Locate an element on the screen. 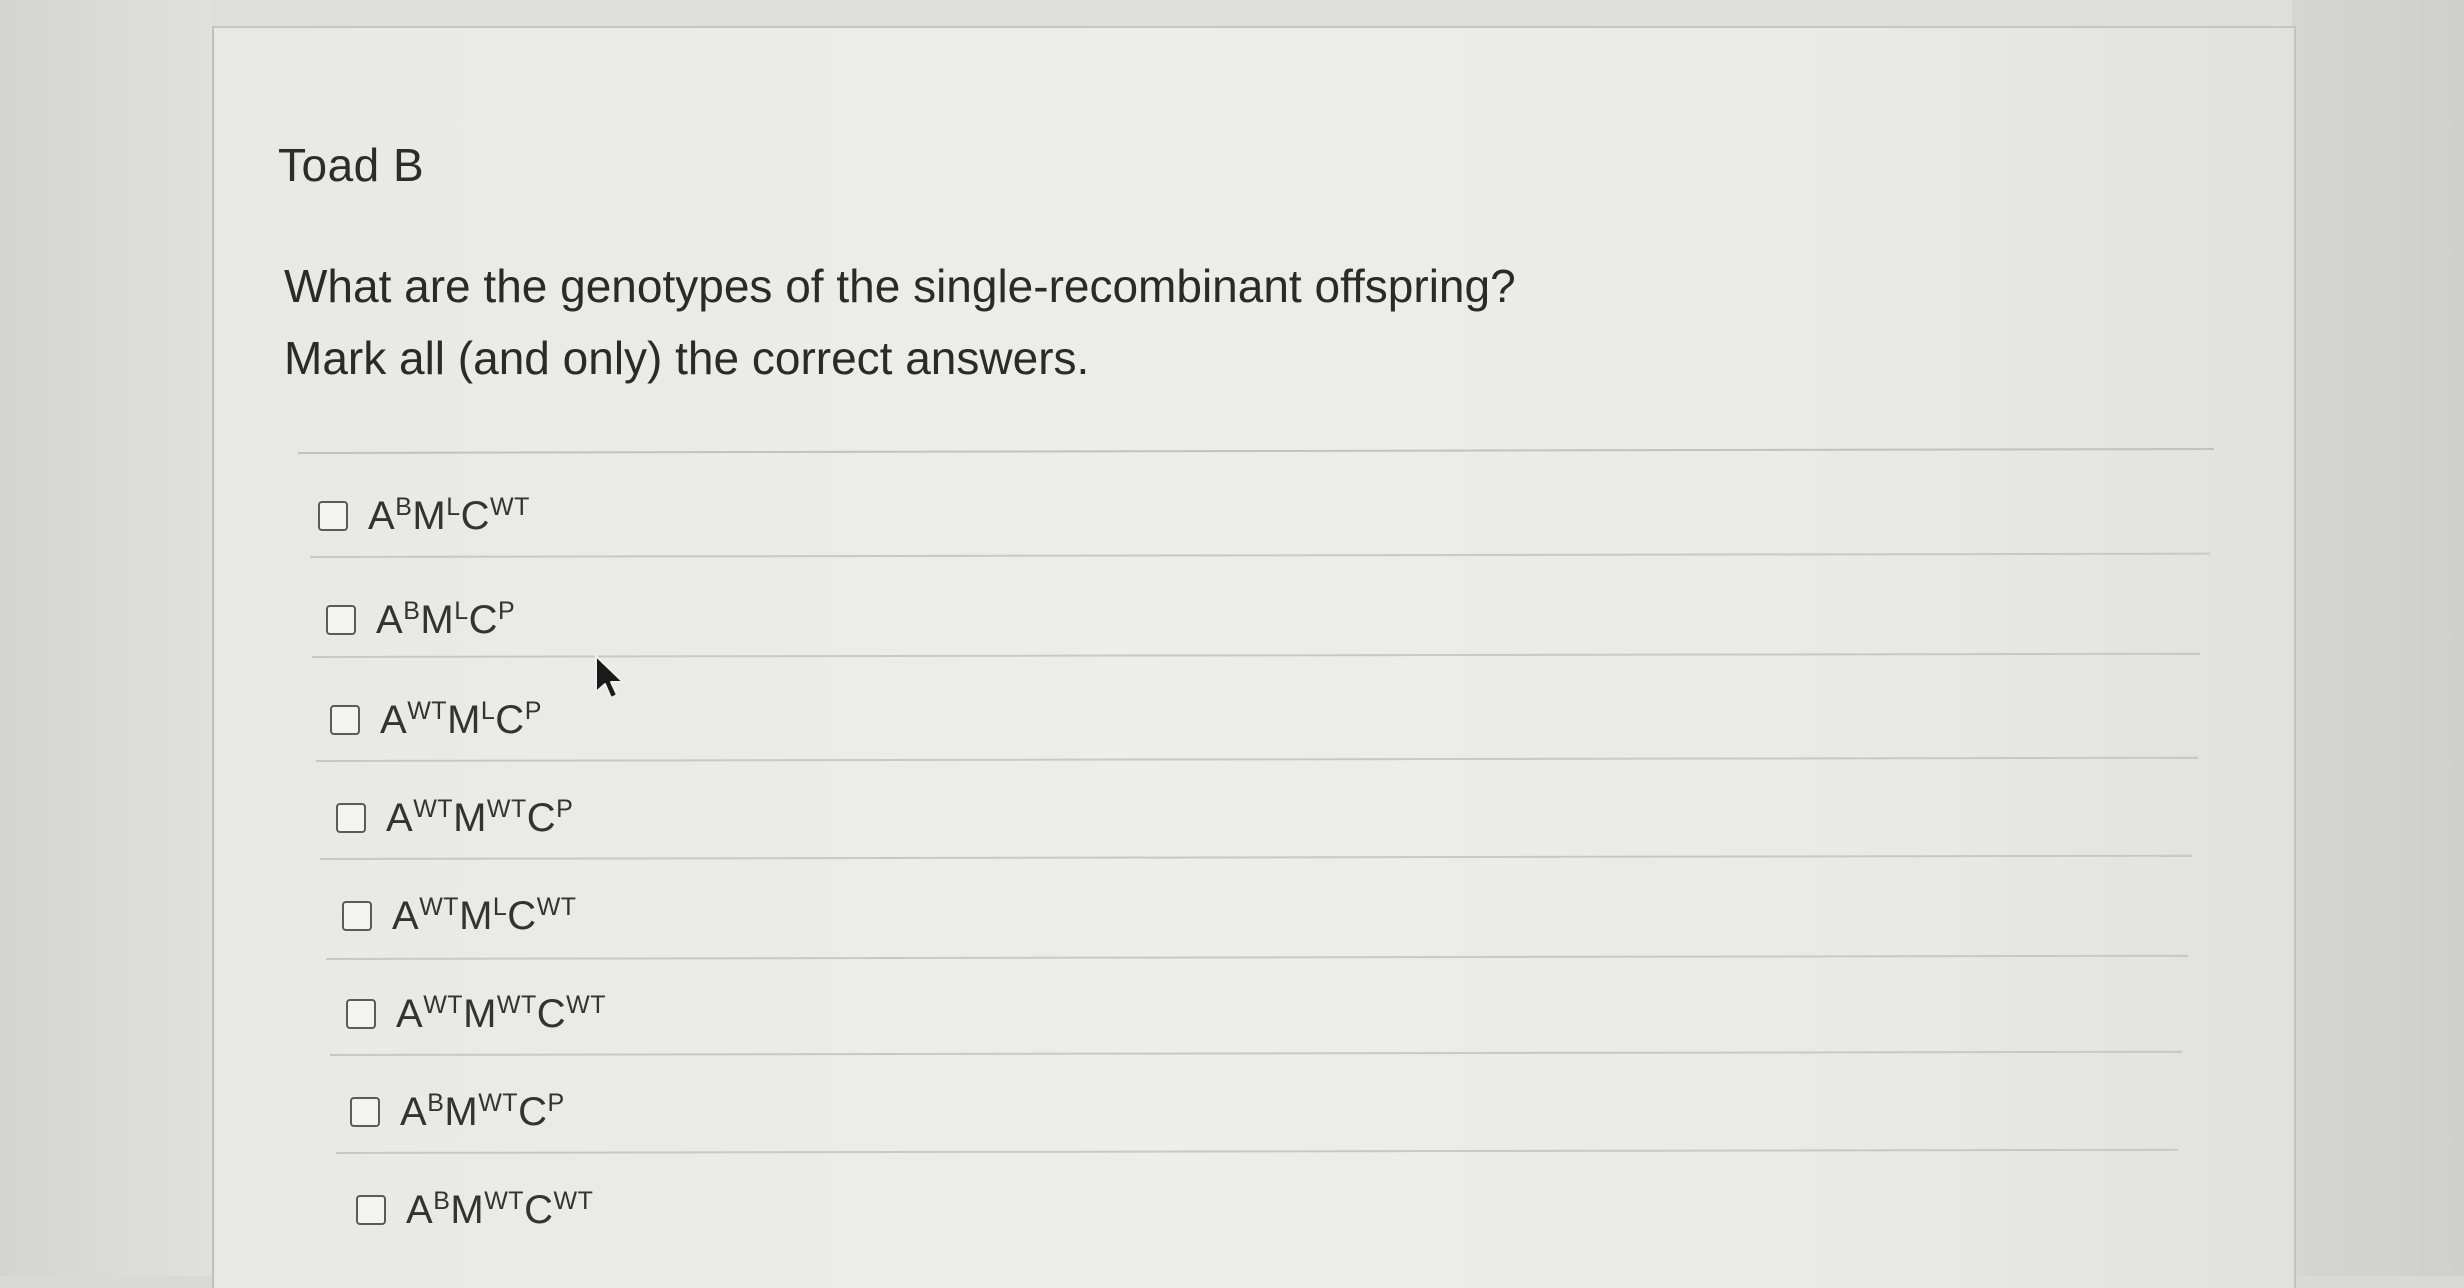  answer-label: AWTMWTCP is located at coordinates (479, 818).